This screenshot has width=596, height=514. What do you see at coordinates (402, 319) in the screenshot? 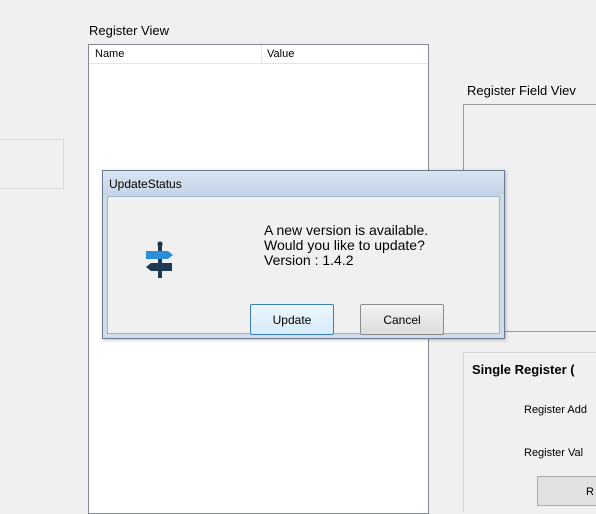
I see `cancel-button: Cancel` at bounding box center [402, 319].